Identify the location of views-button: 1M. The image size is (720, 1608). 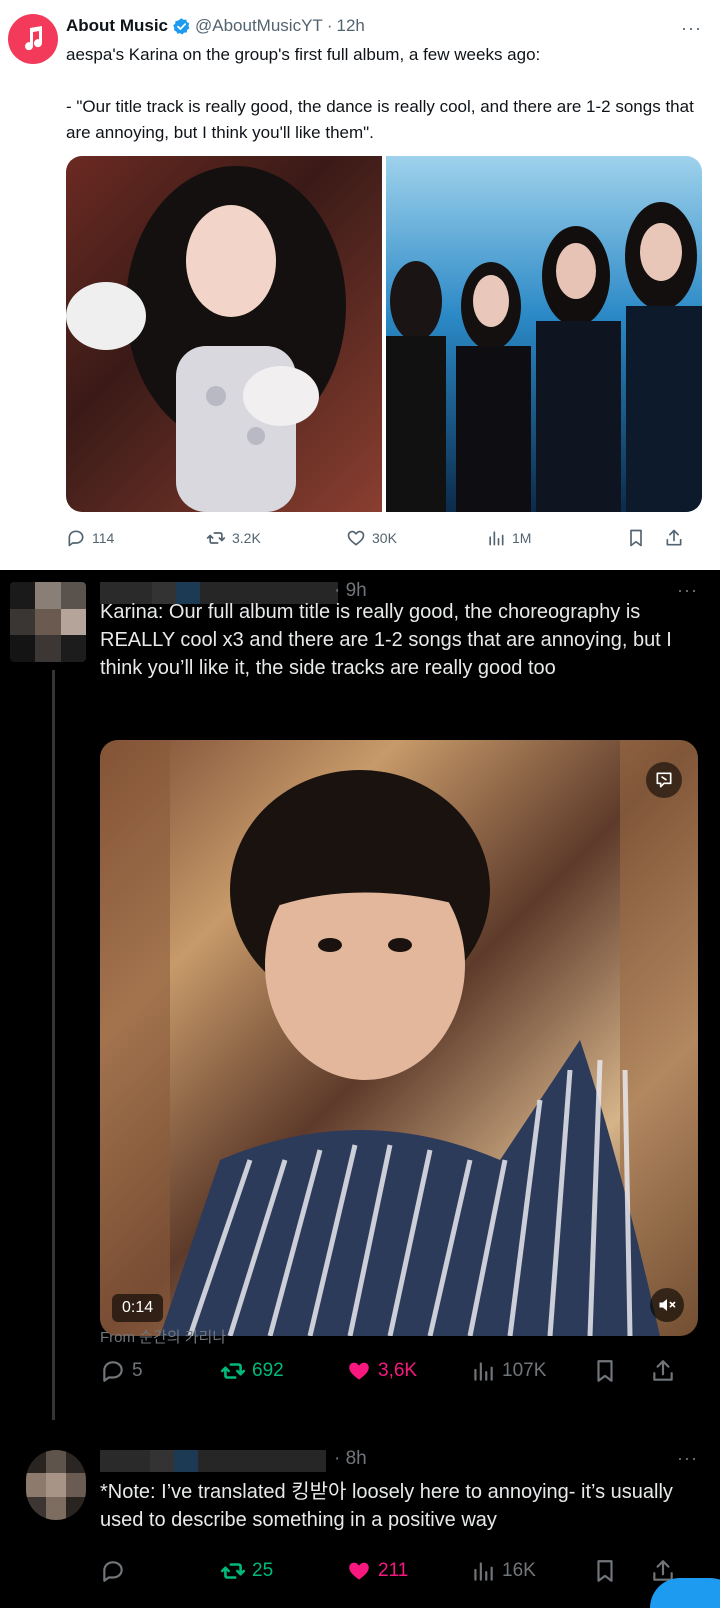
(508, 538).